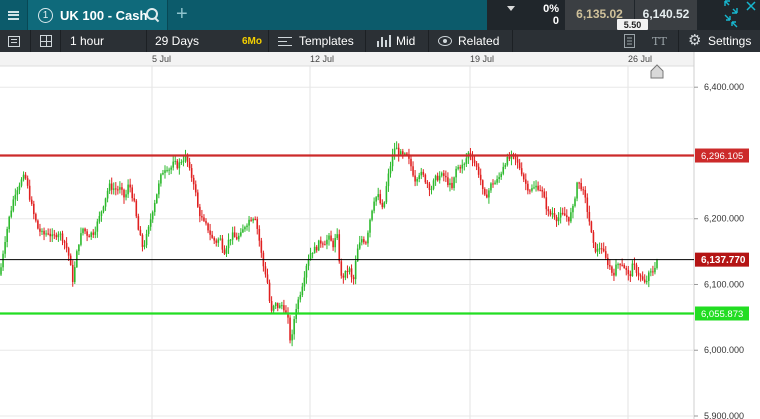 Image resolution: width=760 pixels, height=419 pixels. I want to click on price-type-button: Mid, so click(396, 41).